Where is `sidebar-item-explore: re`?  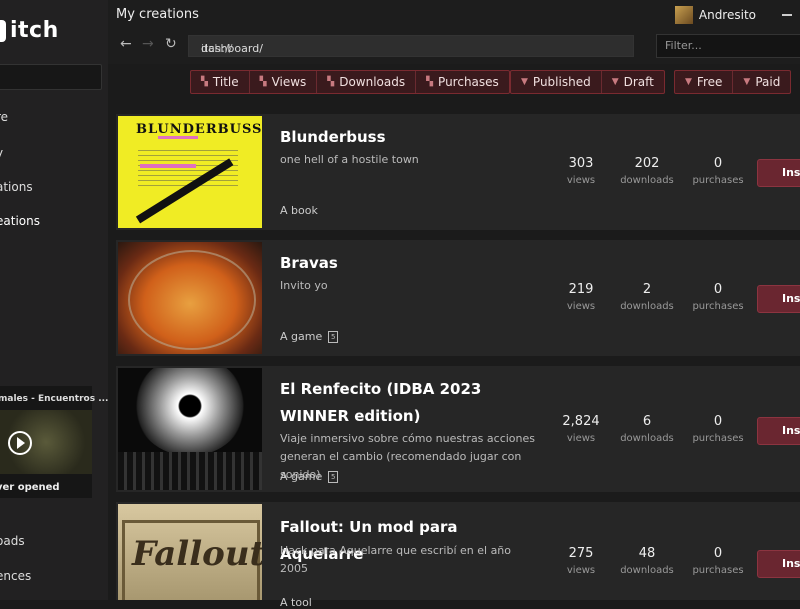
sidebar-item-explore: re is located at coordinates (4, 117).